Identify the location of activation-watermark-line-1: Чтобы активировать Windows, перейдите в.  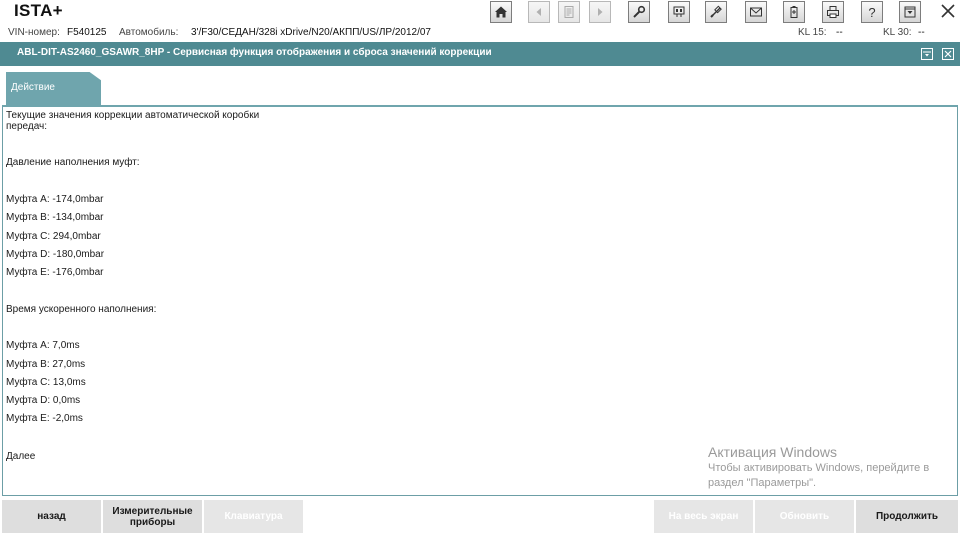
(819, 468).